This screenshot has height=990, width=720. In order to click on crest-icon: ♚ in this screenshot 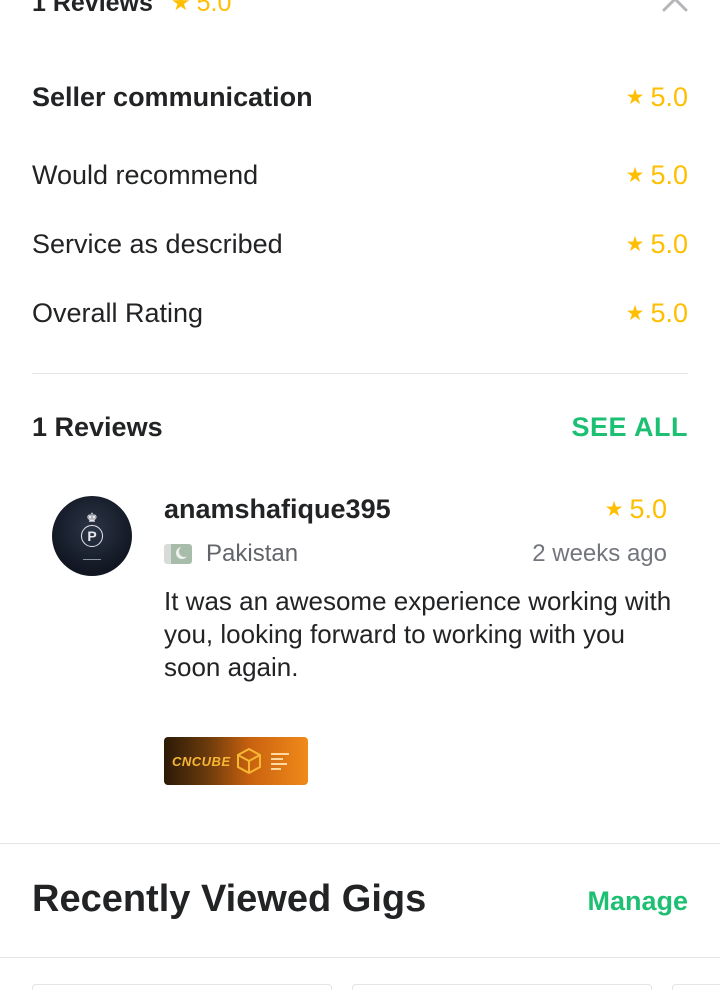, I will do `click(92, 517)`.